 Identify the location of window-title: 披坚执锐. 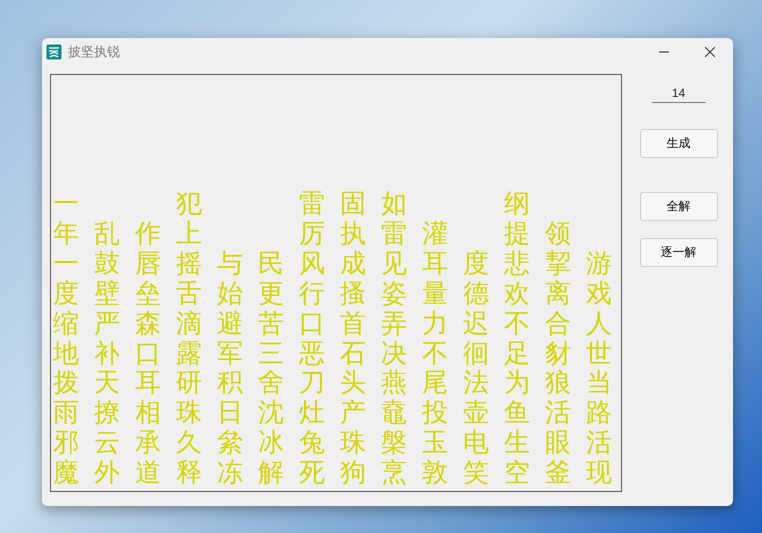
(94, 52).